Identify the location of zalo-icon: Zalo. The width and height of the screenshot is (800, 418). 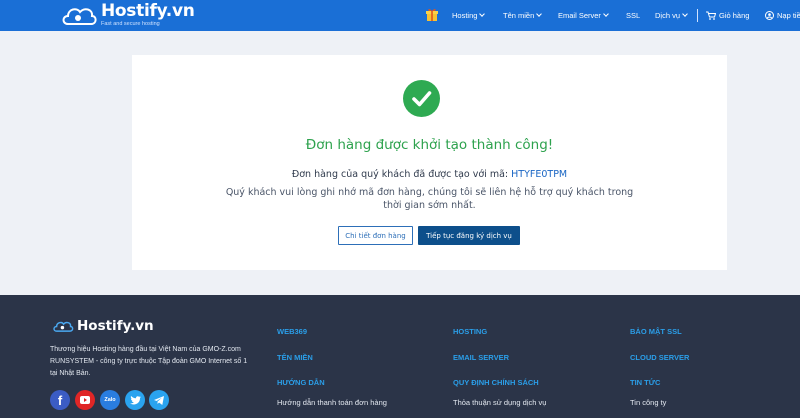
(110, 400).